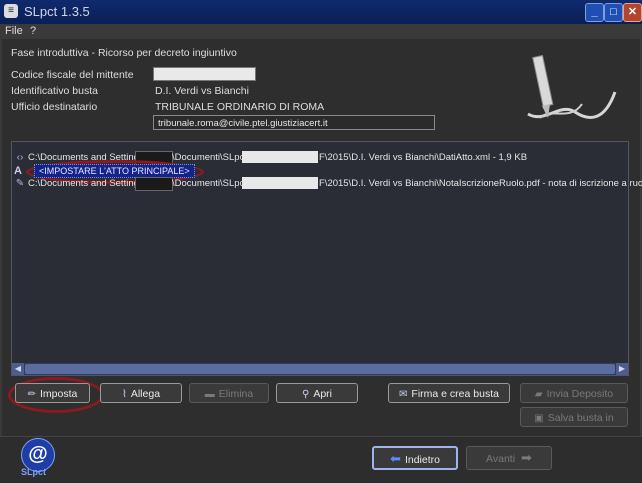  What do you see at coordinates (240, 107) in the screenshot?
I see `ufficio-value: TRIBUNALE ORDINARIO DI ROMA` at bounding box center [240, 107].